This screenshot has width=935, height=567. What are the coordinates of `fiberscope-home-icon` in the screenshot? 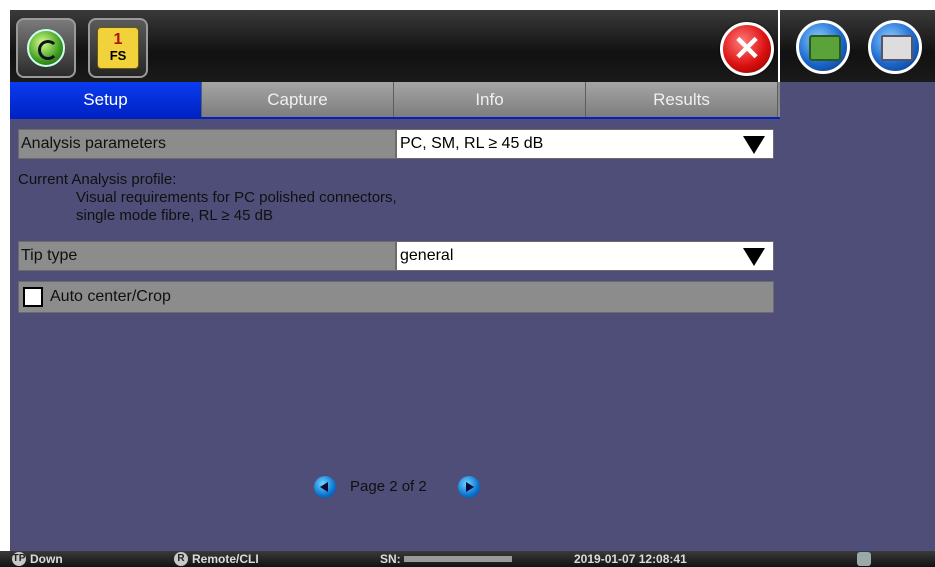 It's located at (46, 48).